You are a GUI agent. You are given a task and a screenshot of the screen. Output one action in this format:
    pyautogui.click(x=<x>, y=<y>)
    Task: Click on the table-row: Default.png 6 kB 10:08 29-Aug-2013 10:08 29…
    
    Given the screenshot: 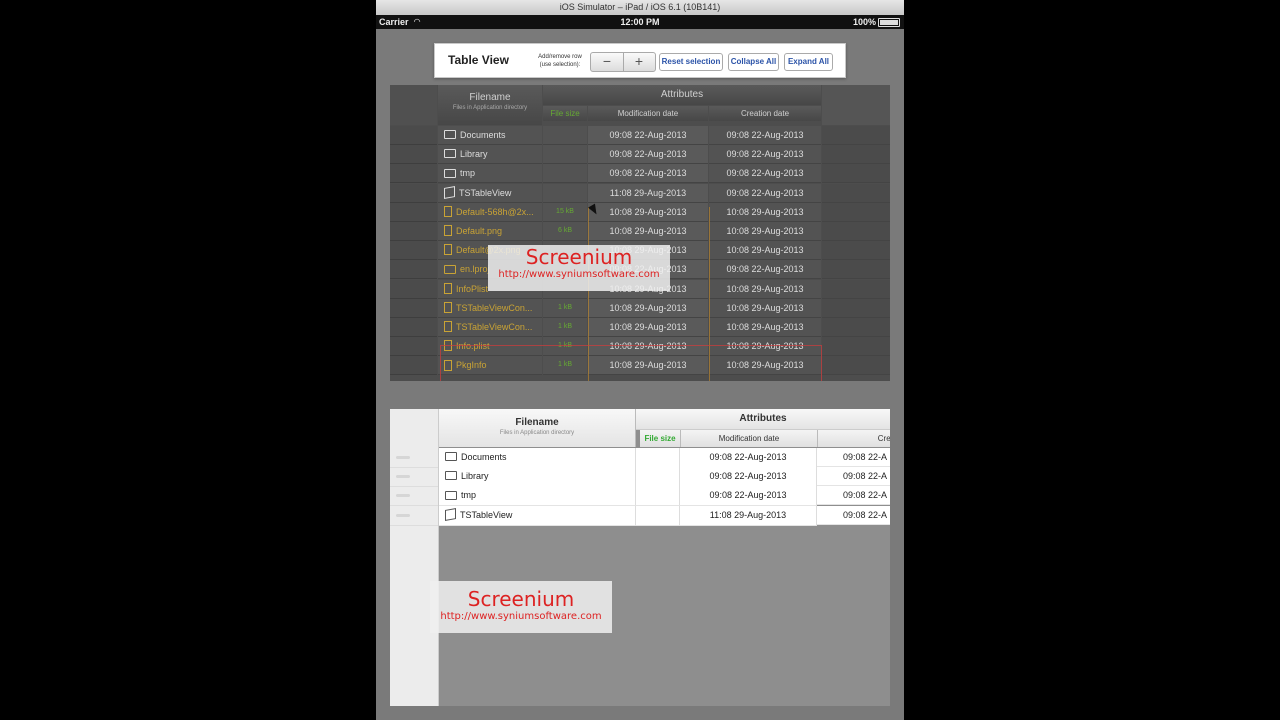 What is the action you would take?
    pyautogui.click(x=640, y=231)
    